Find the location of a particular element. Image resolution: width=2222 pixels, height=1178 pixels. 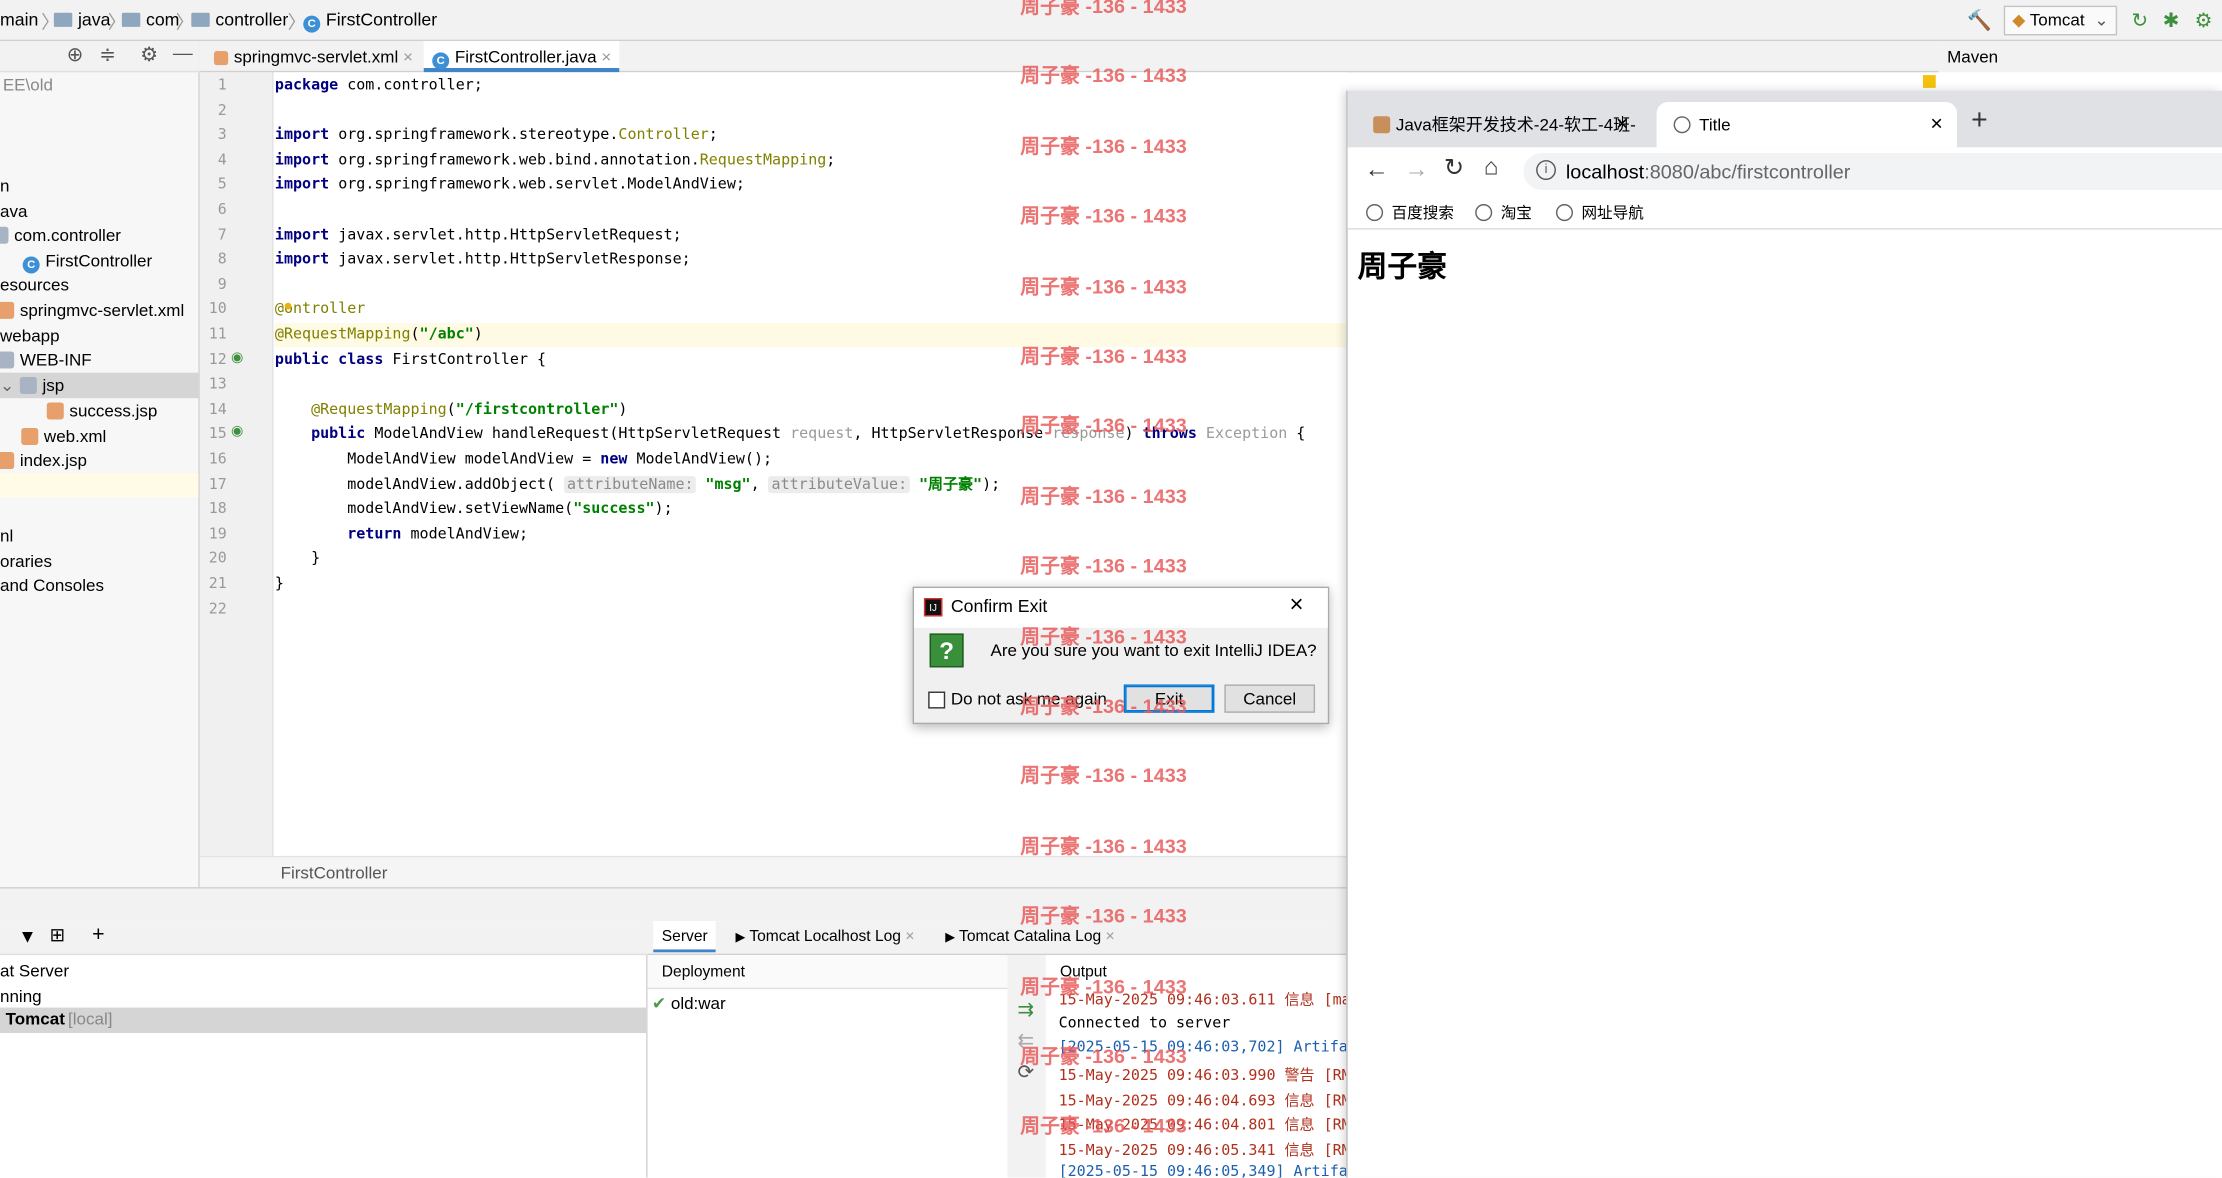

maven-title: Maven is located at coordinates (1972, 57).